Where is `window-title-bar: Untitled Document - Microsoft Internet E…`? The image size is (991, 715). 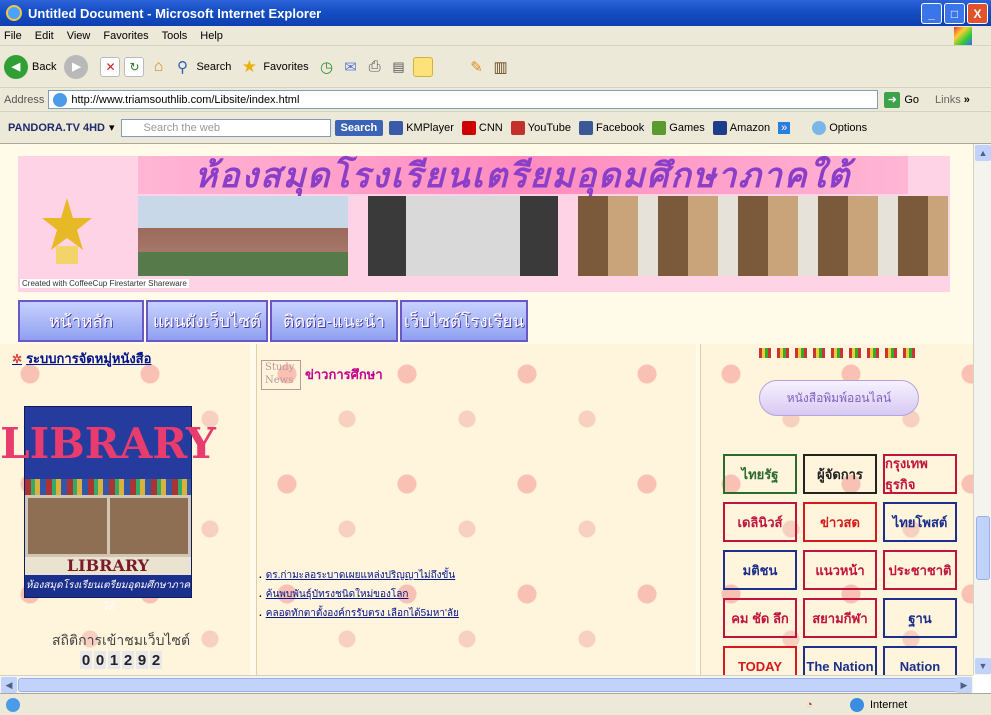 window-title-bar: Untitled Document - Microsoft Internet E… is located at coordinates (495, 13).